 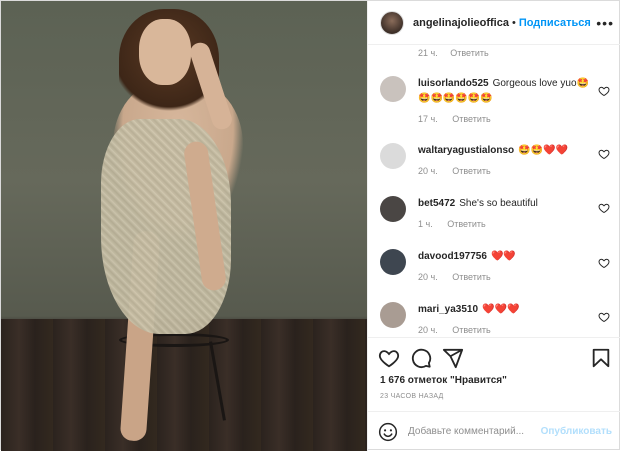 I want to click on add-comment-row: Опубликовать, so click(x=494, y=431).